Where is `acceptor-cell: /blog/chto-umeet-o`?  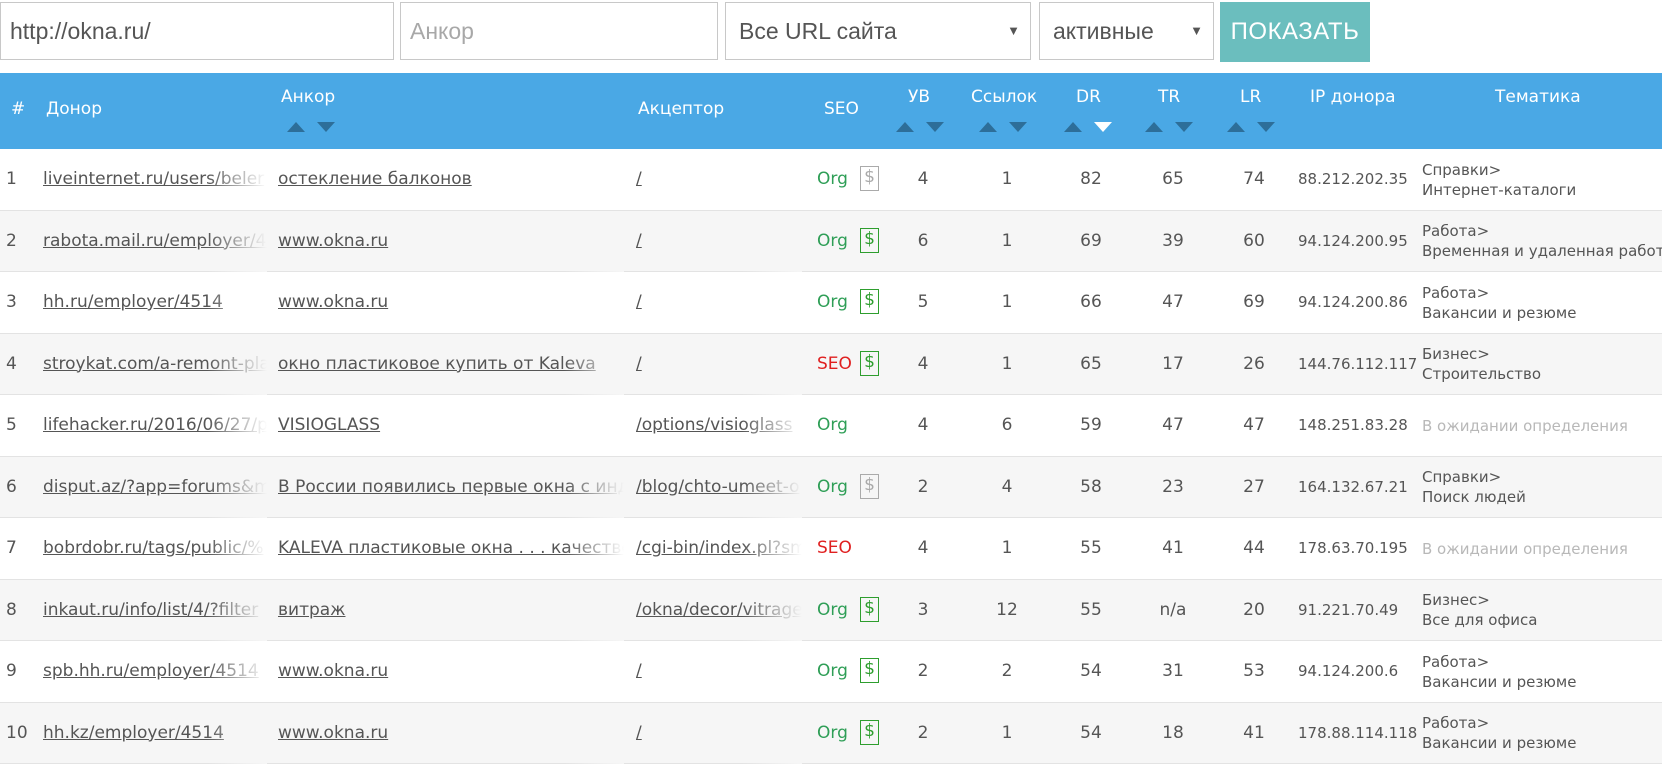 acceptor-cell: /blog/chto-umeet-o is located at coordinates (719, 487).